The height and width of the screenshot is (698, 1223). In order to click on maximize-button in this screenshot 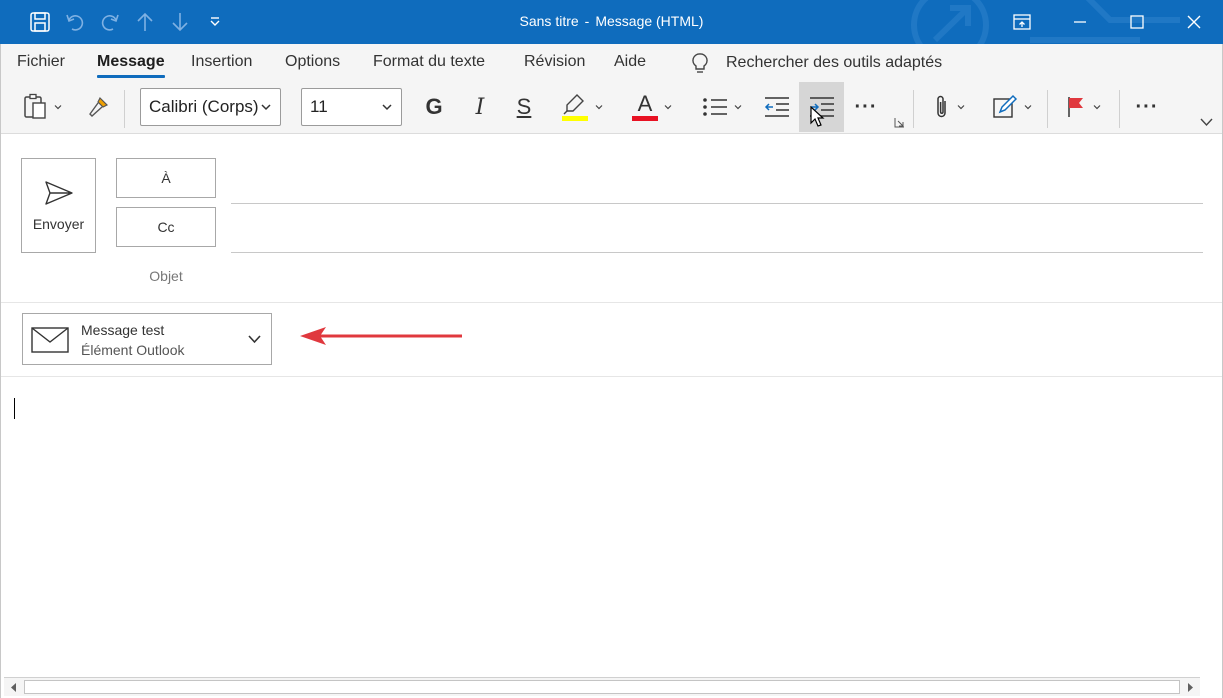, I will do `click(1136, 22)`.